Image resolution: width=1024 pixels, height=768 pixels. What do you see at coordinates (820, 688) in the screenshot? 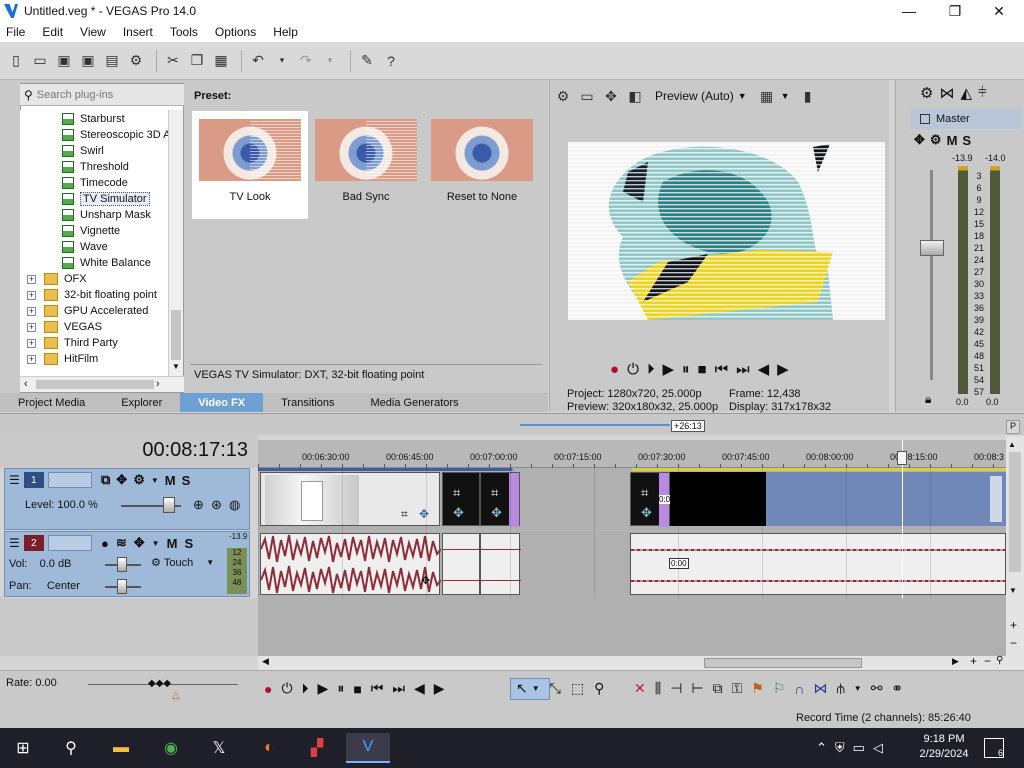
I see `auto-crossfade-icon: ⋈` at bounding box center [820, 688].